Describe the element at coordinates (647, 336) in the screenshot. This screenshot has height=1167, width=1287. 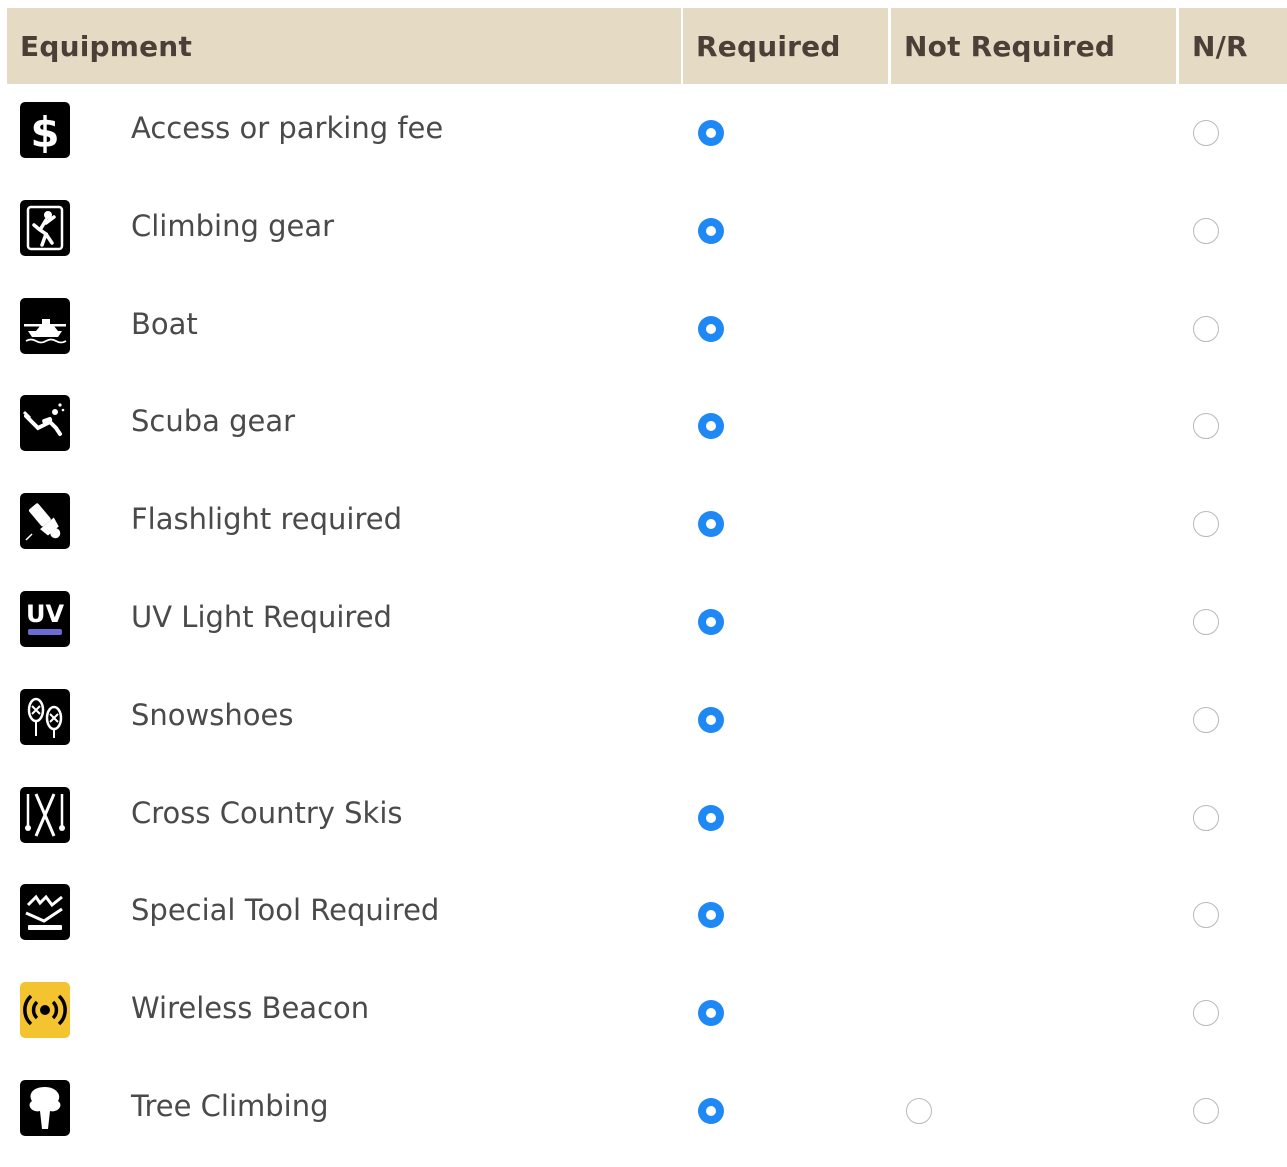
I see `table-row: Boat` at that location.